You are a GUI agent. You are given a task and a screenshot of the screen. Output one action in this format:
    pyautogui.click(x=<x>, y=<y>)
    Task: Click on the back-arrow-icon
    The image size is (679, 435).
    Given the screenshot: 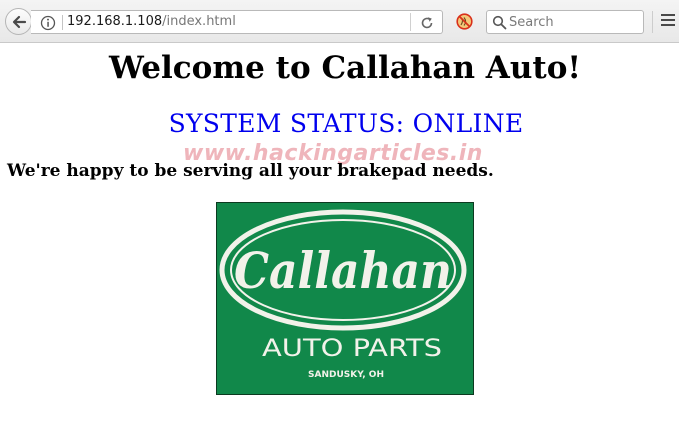 What is the action you would take?
    pyautogui.click(x=19, y=22)
    